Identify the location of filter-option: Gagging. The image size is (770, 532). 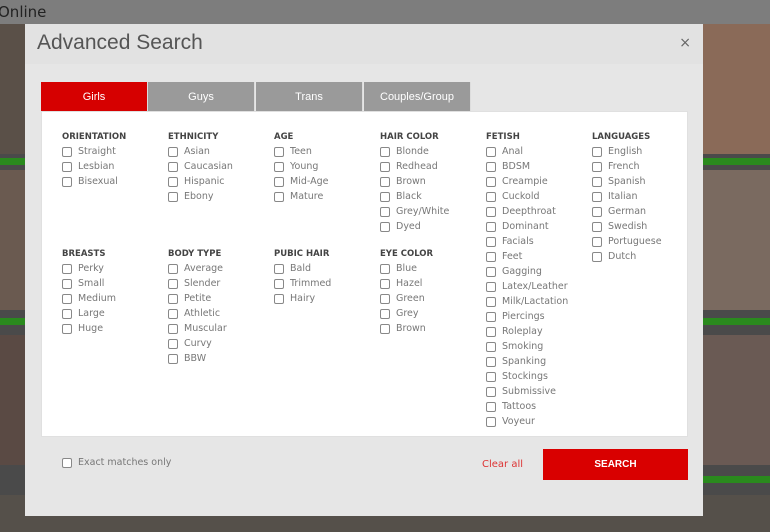
(527, 271).